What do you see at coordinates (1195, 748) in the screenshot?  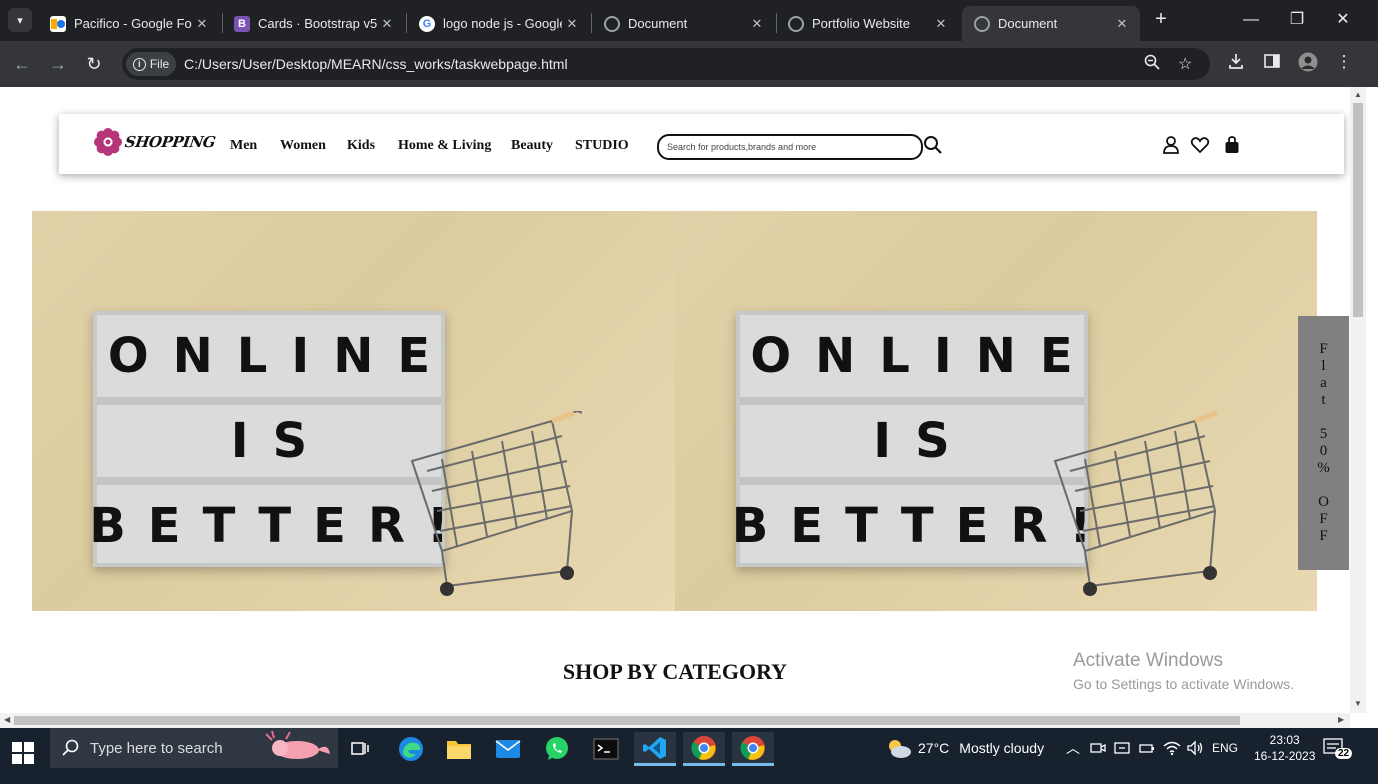 I see `volume-icon` at bounding box center [1195, 748].